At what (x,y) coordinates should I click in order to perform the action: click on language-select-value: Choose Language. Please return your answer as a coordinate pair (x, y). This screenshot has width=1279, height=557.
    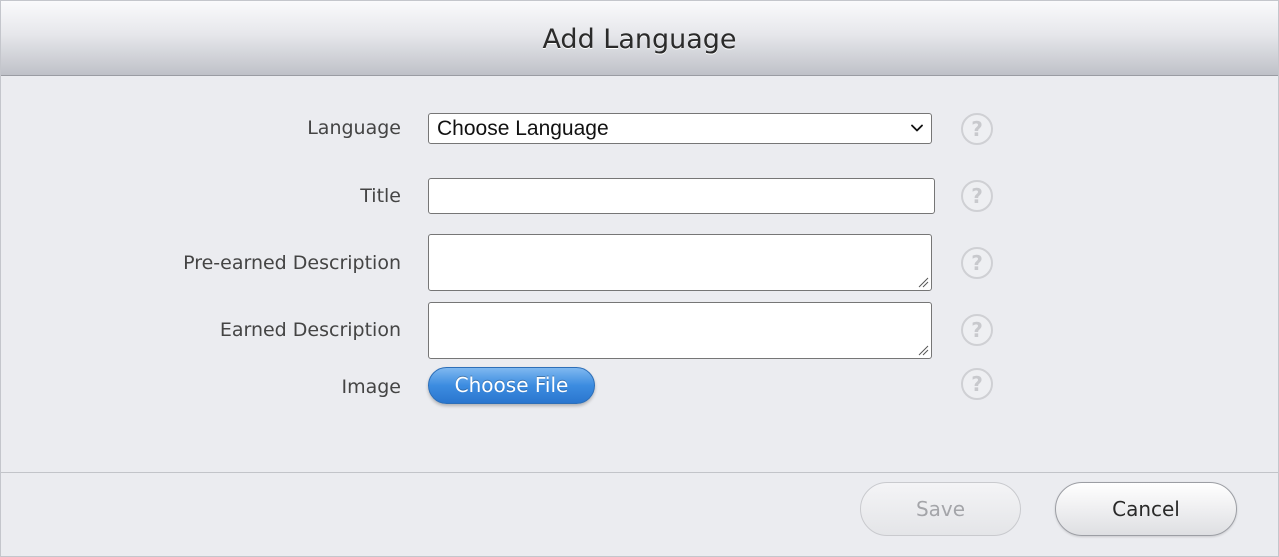
    Looking at the image, I should click on (523, 128).